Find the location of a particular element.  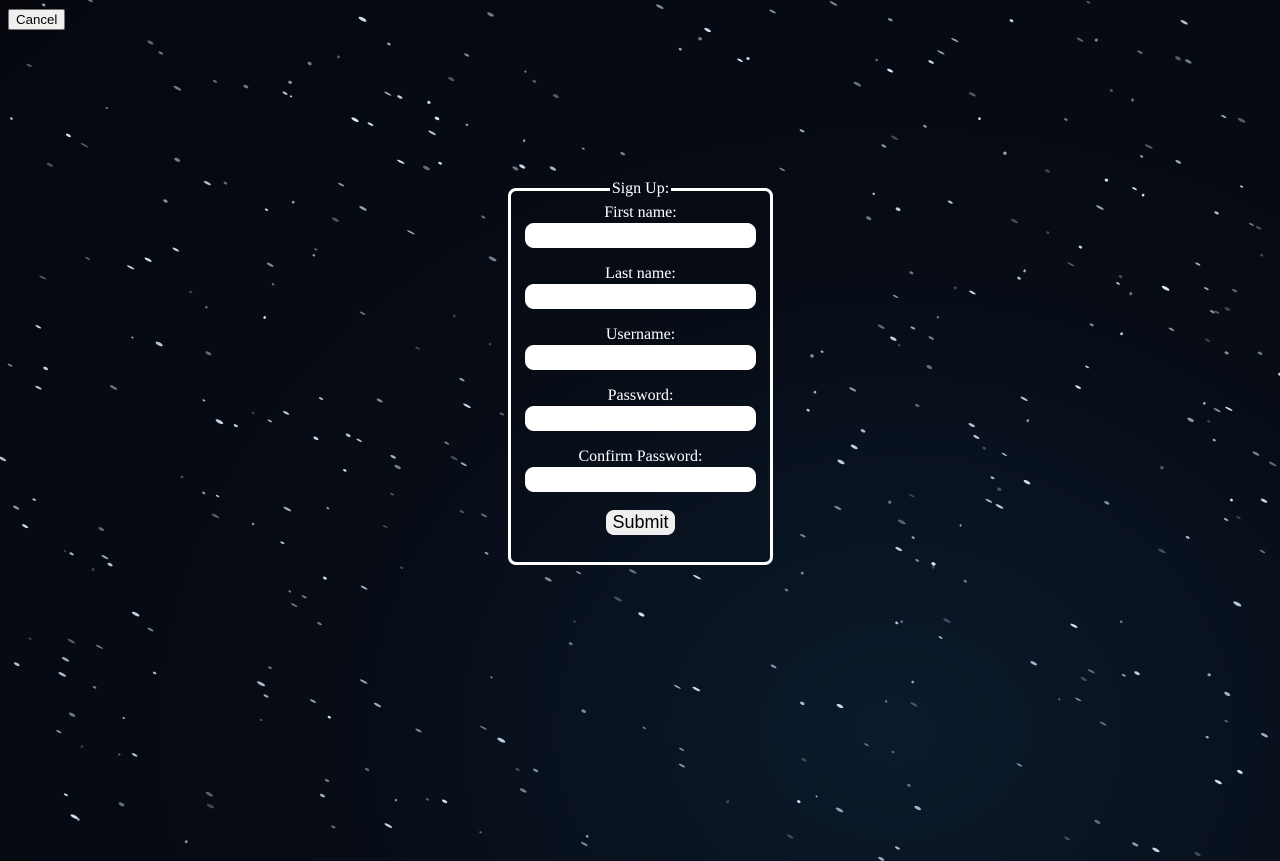

cancel-button: Cancel is located at coordinates (37, 19).